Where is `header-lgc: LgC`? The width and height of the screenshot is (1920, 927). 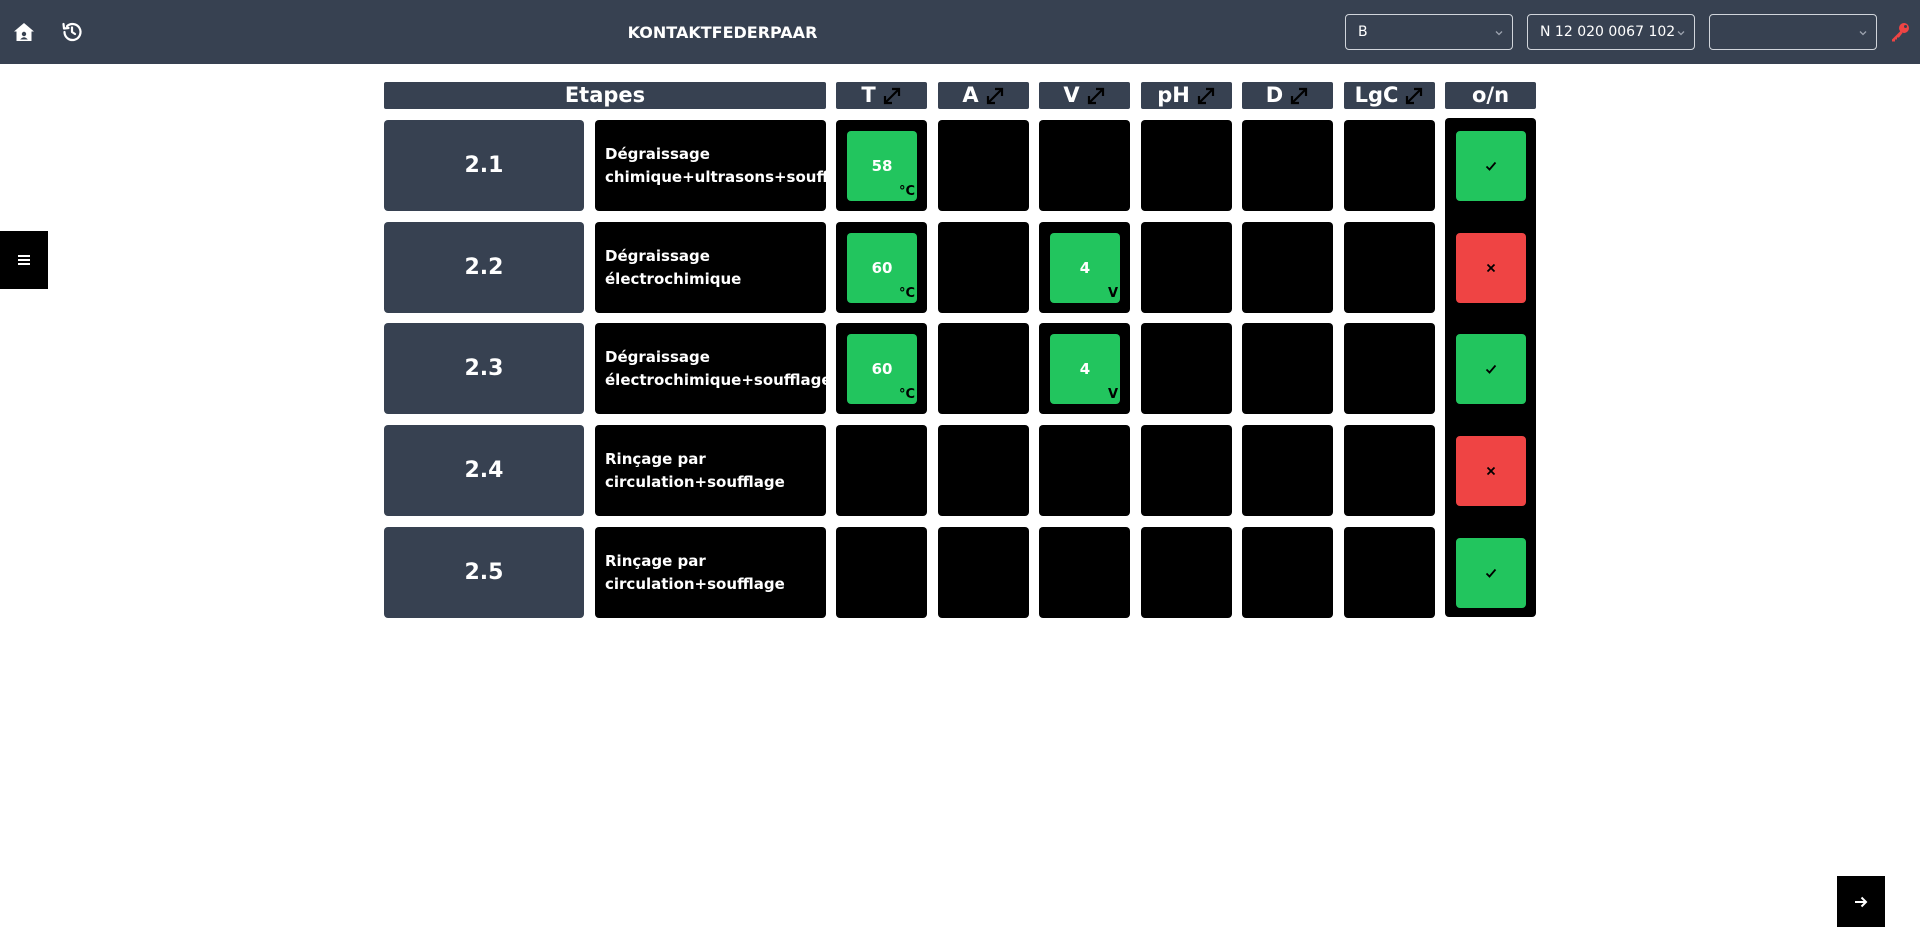 header-lgc: LgC is located at coordinates (1389, 95).